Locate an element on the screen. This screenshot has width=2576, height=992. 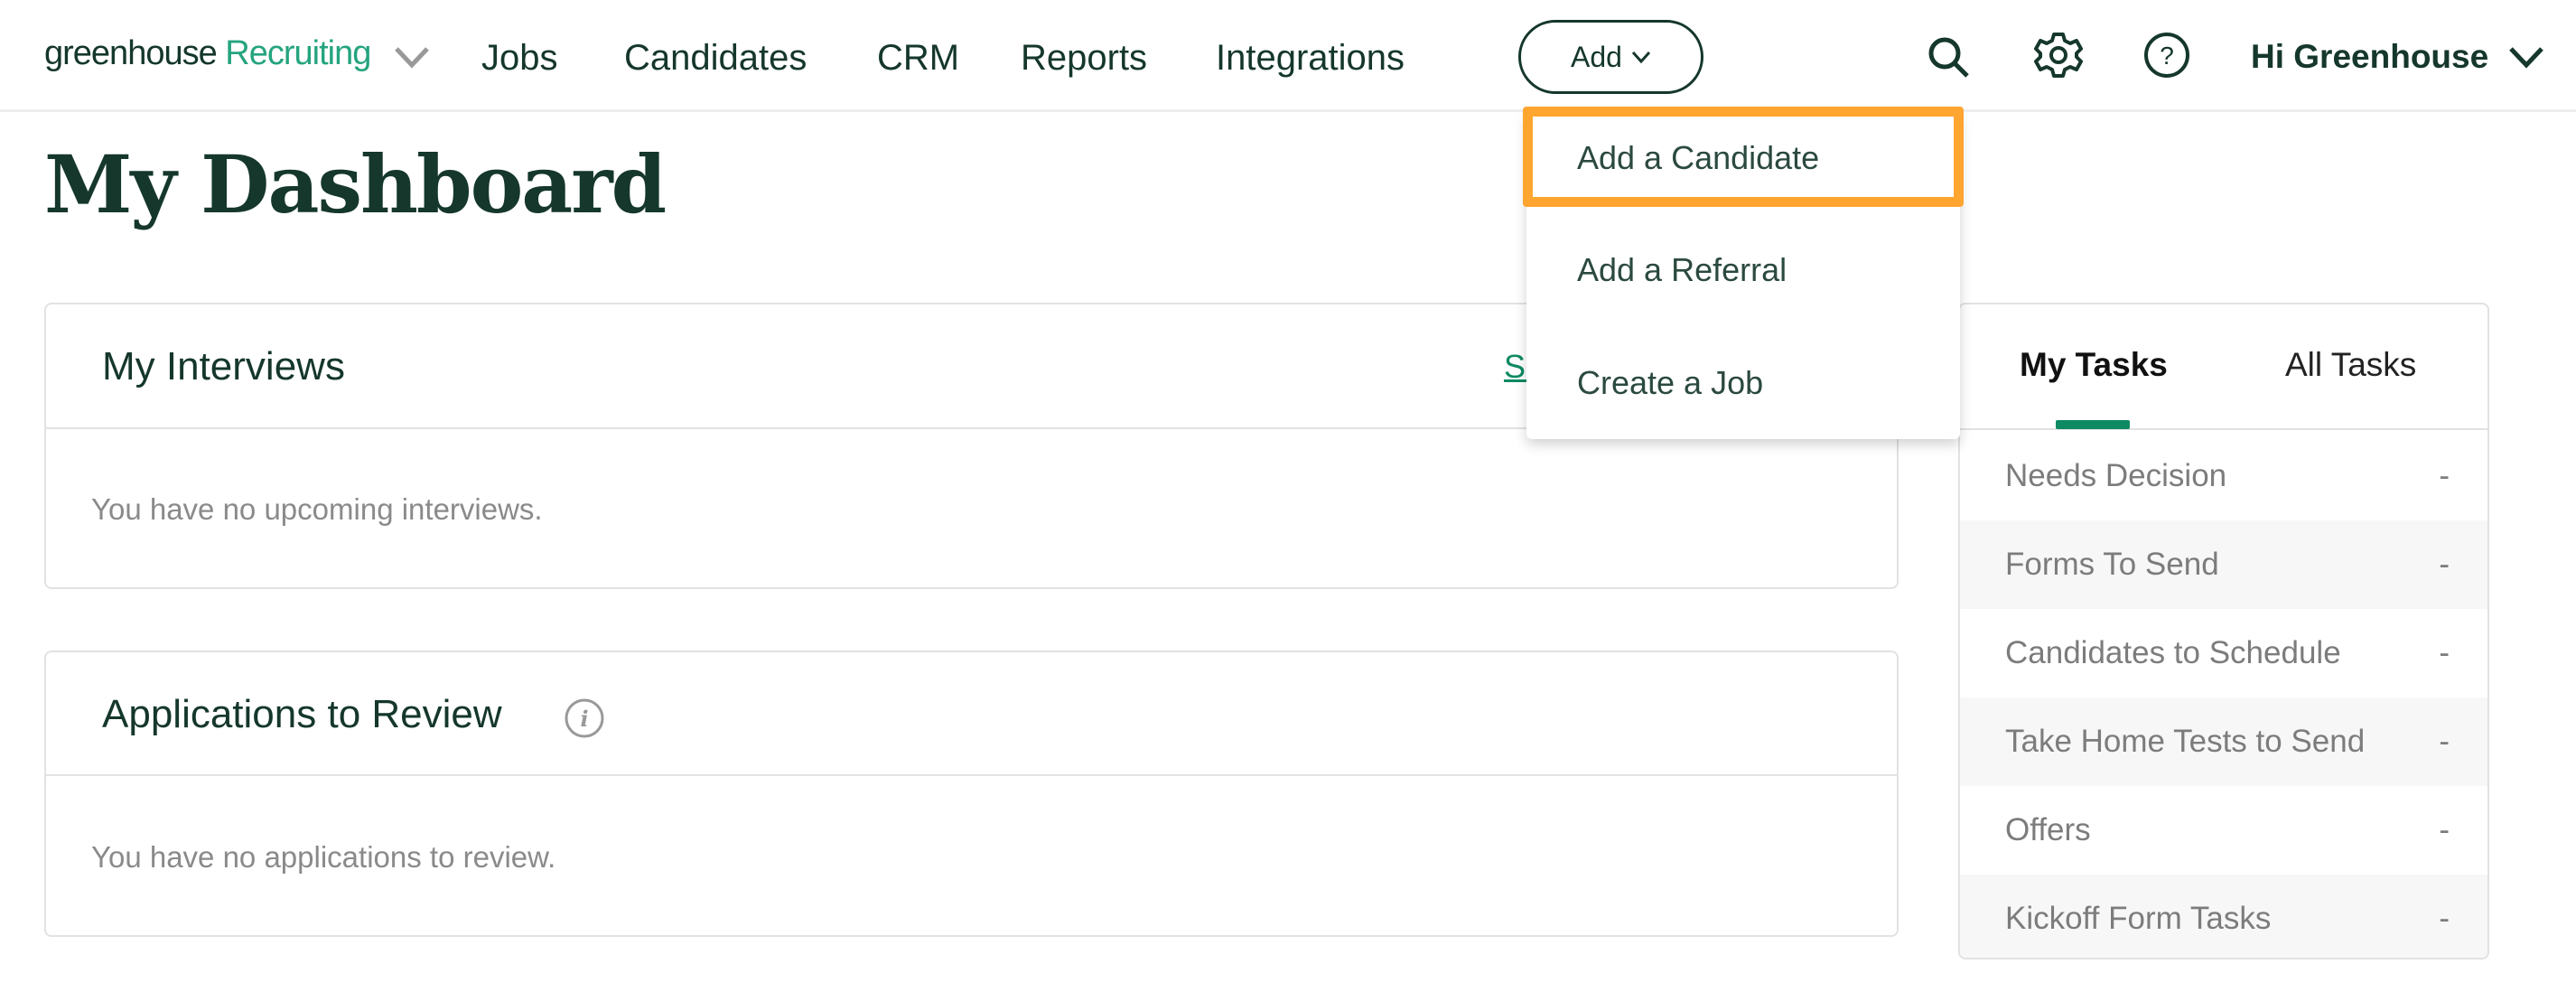
card-title: Applications to Review is located at coordinates (302, 714).